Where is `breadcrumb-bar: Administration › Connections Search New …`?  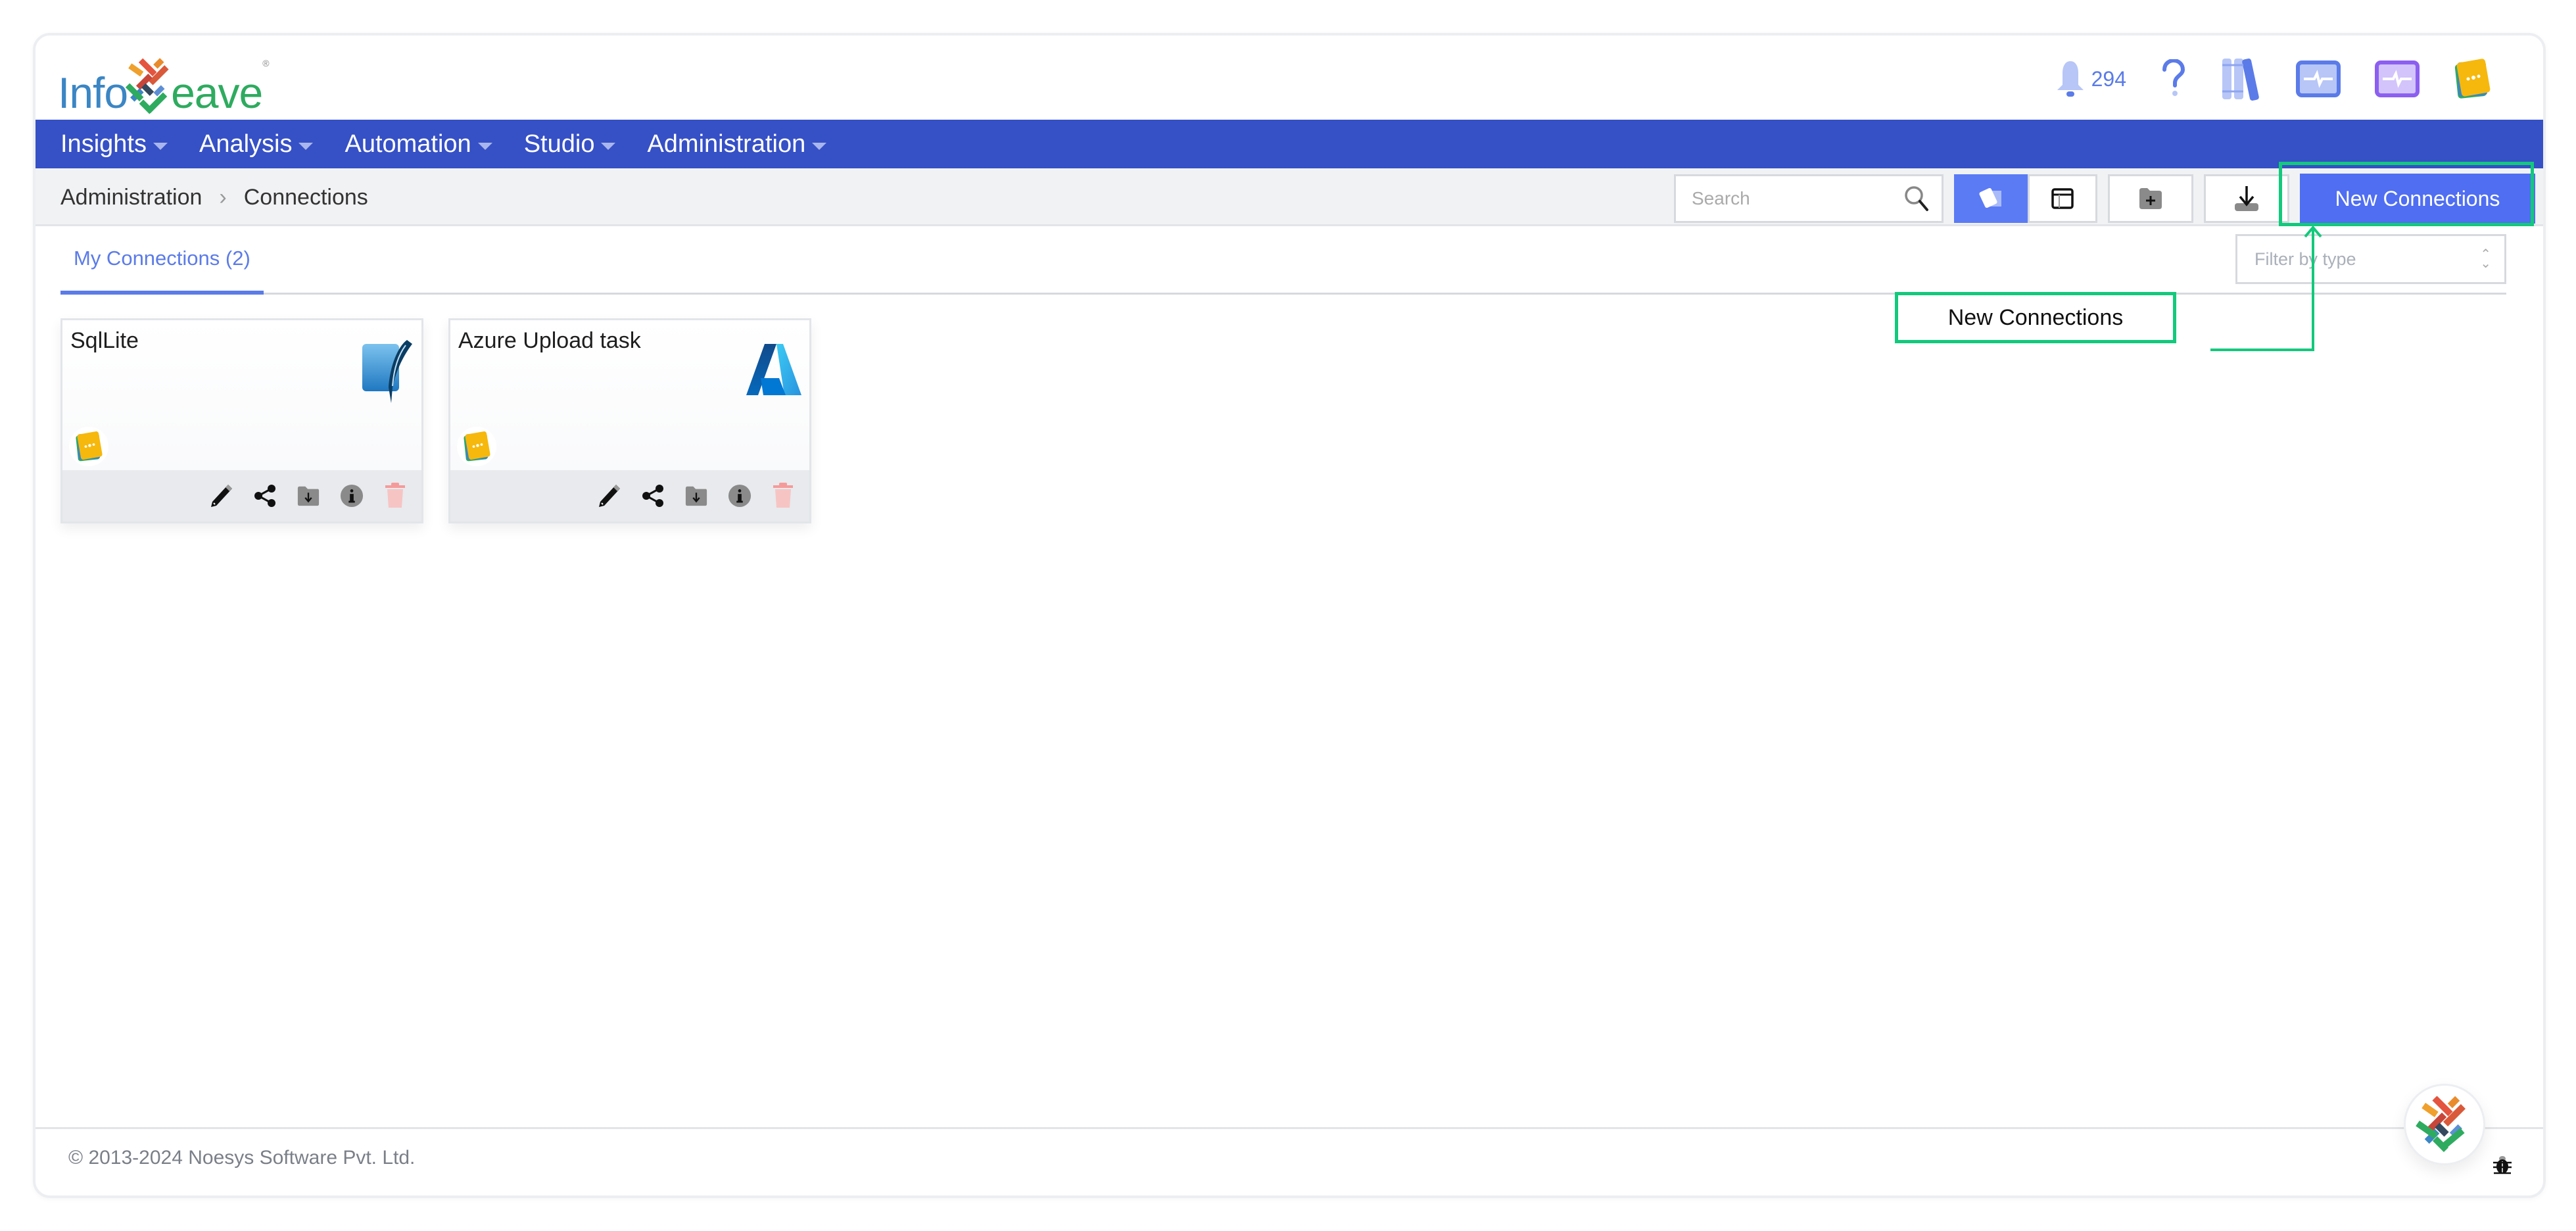 breadcrumb-bar: Administration › Connections Search New … is located at coordinates (1290, 197).